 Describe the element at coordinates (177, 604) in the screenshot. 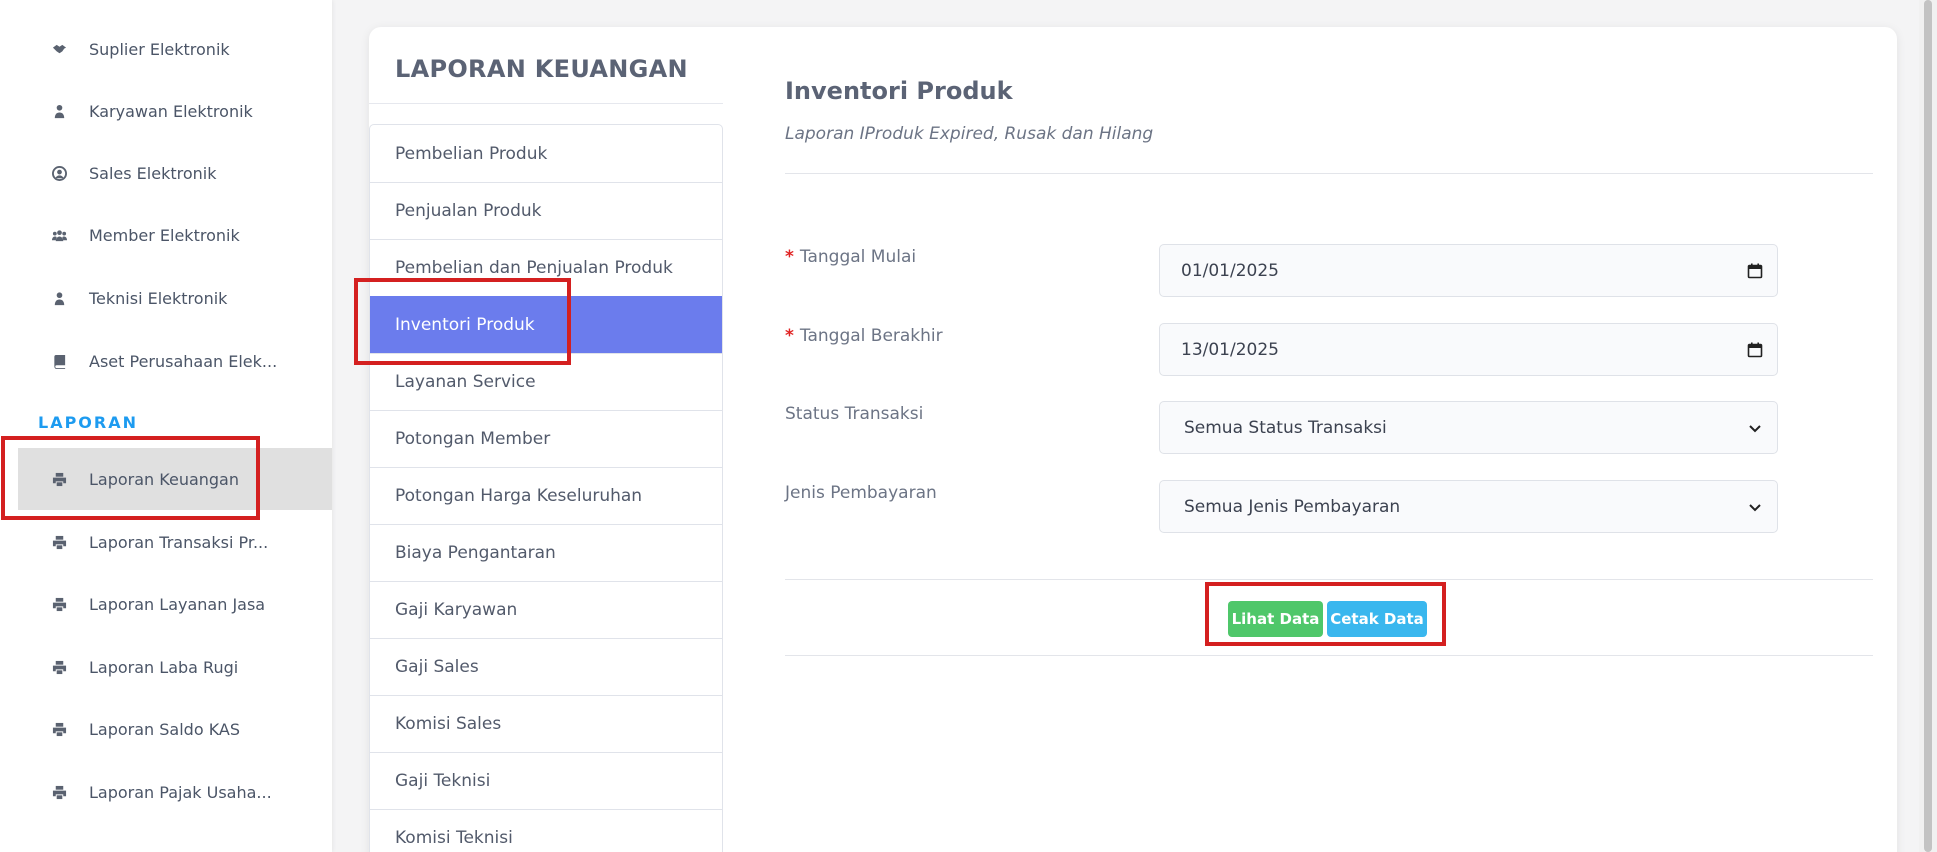

I see `sidebar-item-label: Laporan Layanan Jasa` at that location.